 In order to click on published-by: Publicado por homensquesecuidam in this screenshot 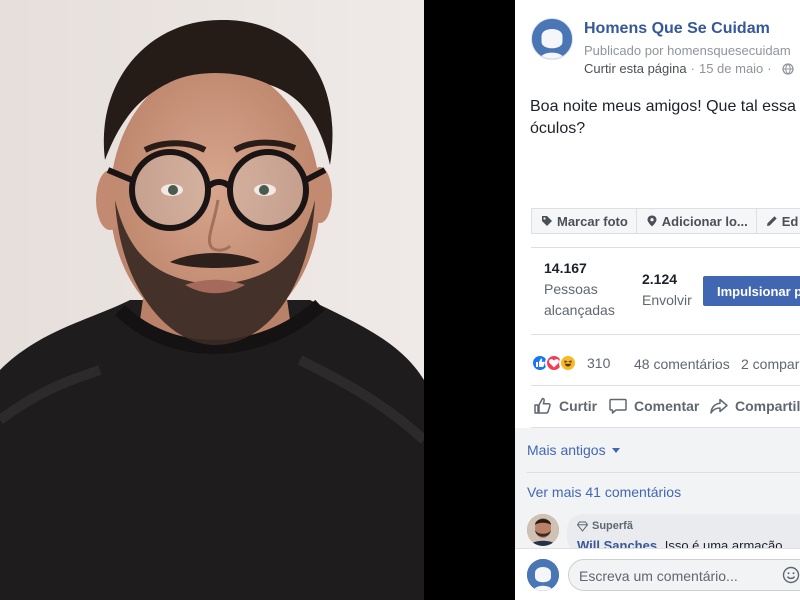, I will do `click(687, 50)`.